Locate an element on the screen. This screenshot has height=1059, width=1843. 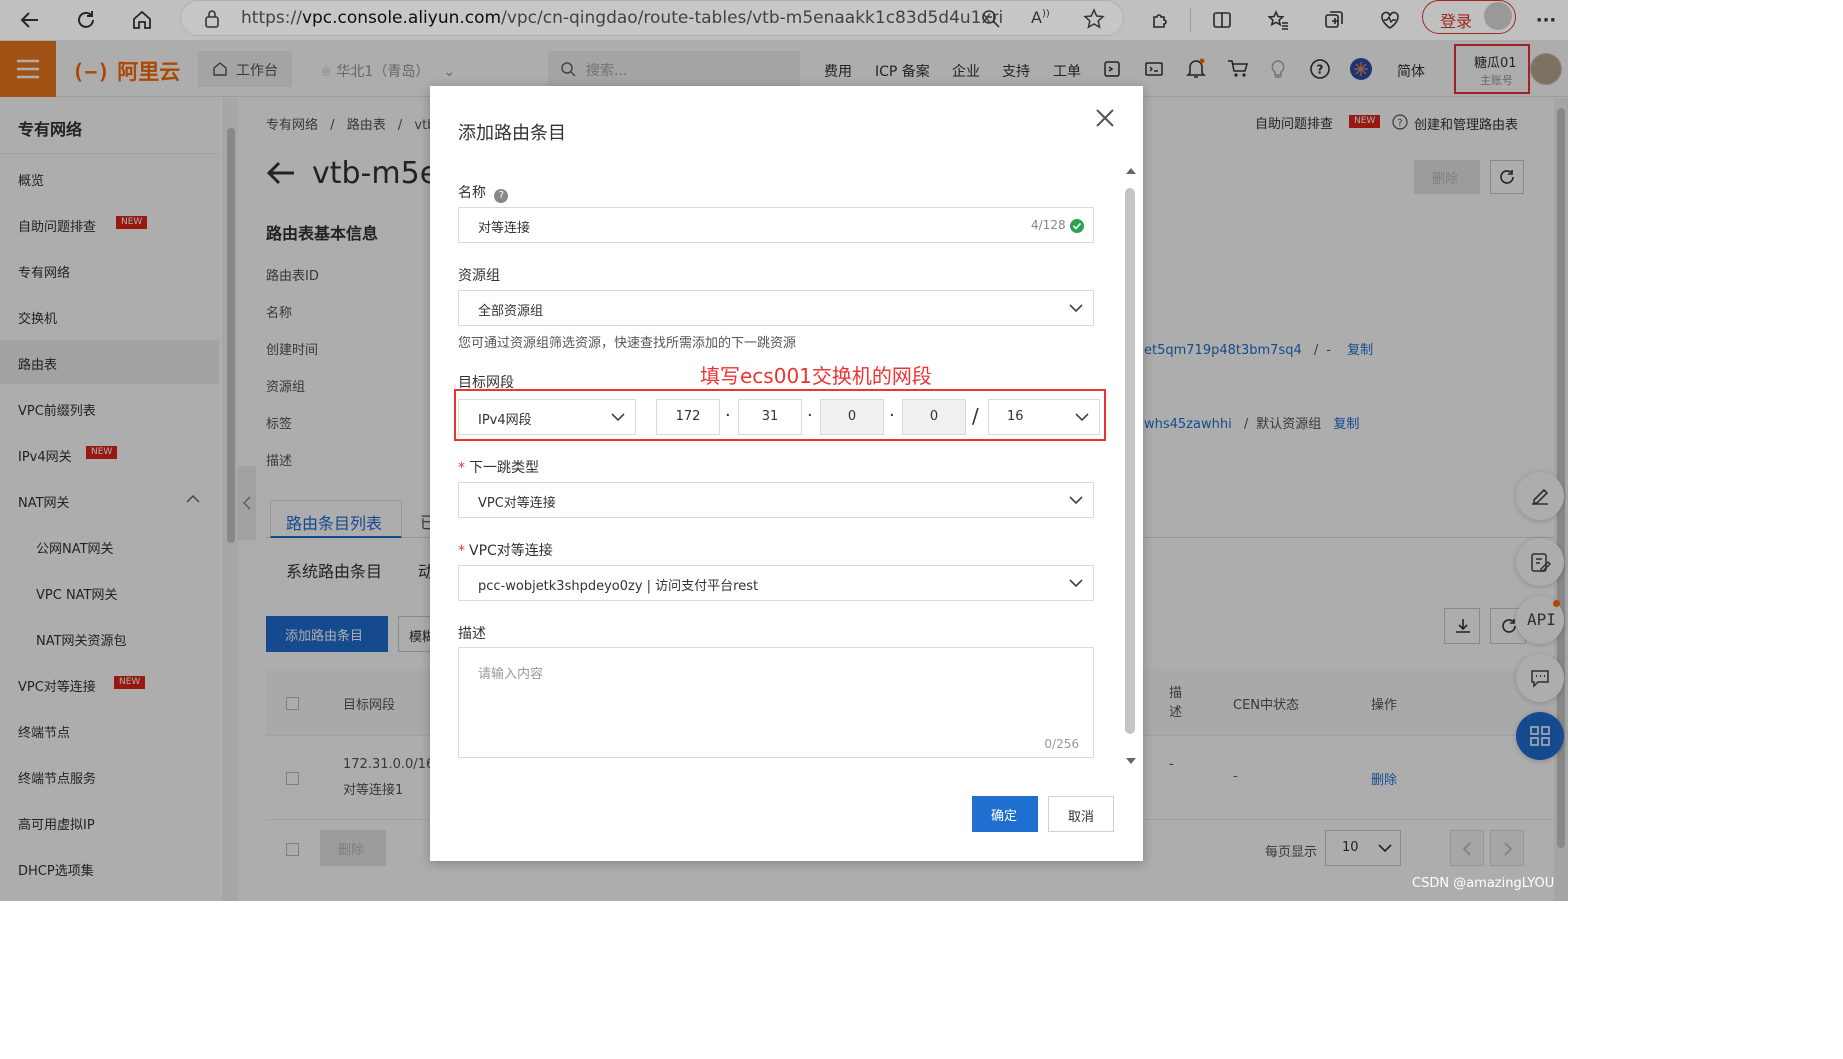
confirm-button: 确定 is located at coordinates (1005, 814).